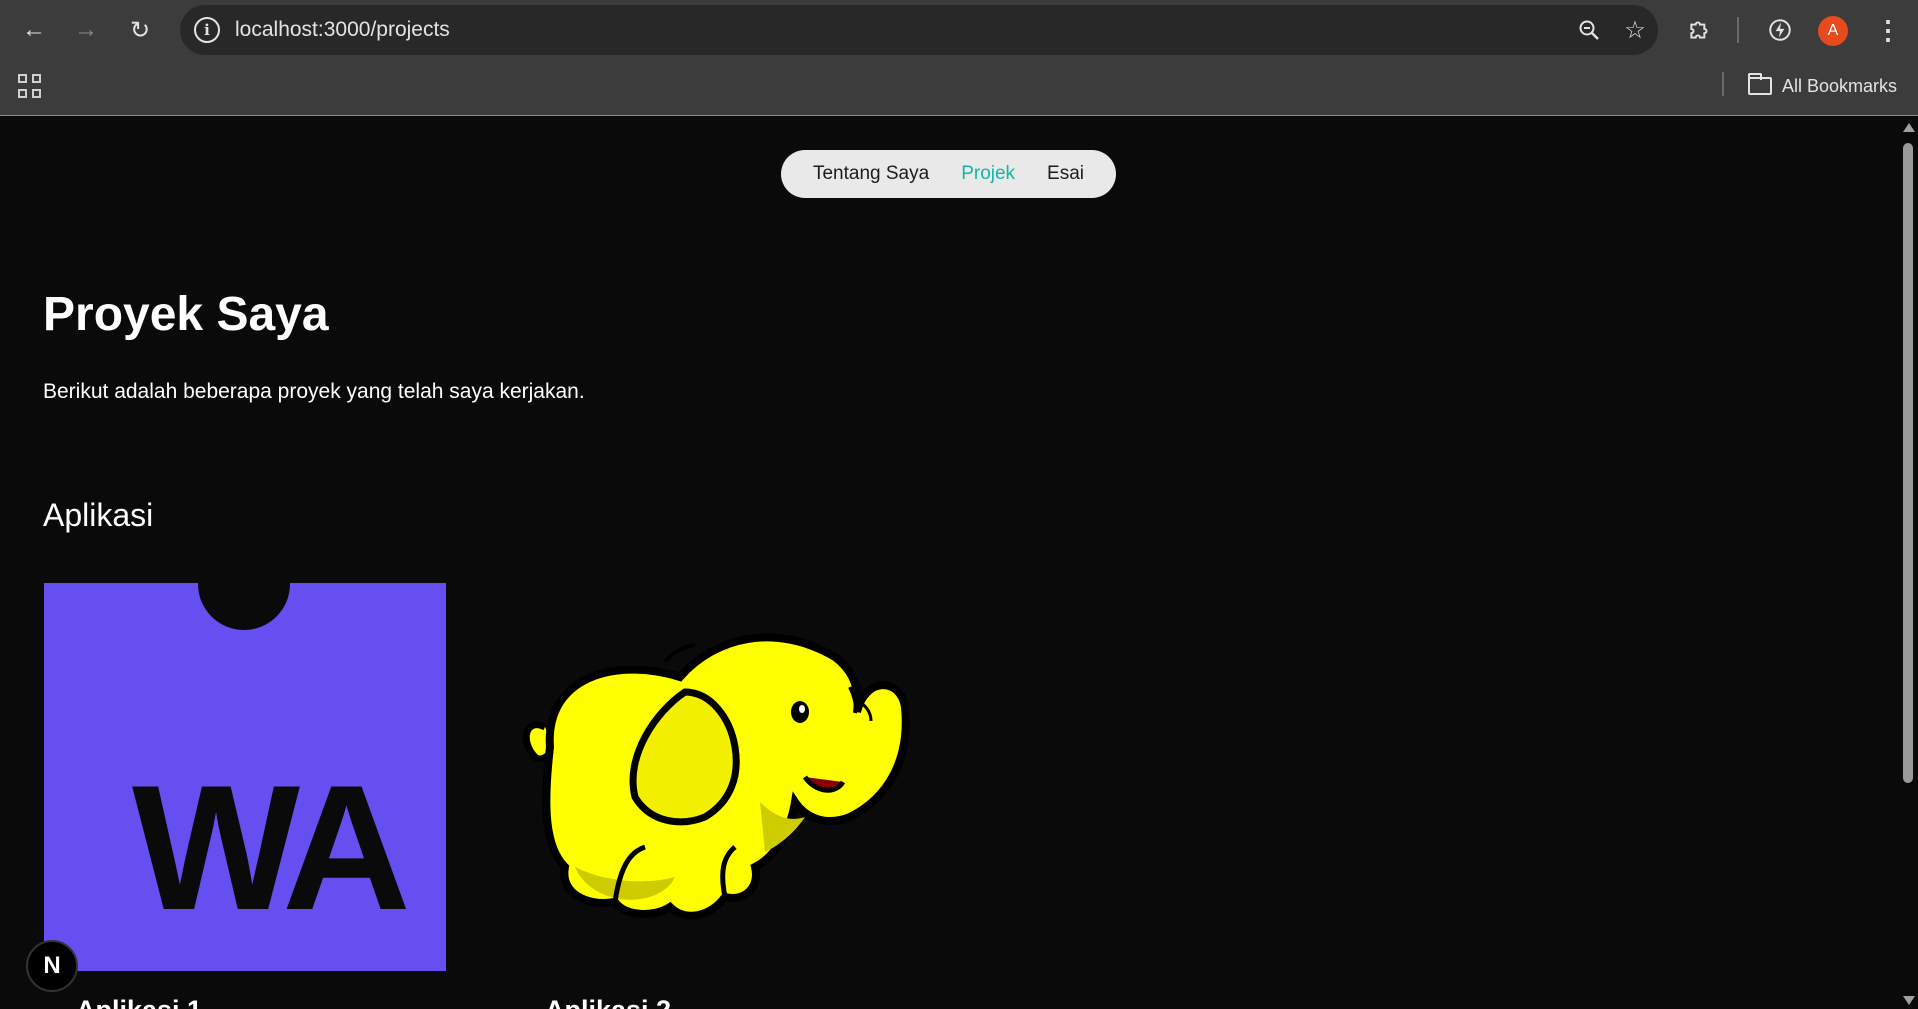 This screenshot has width=1918, height=1009. Describe the element at coordinates (959, 88) in the screenshot. I see `bookmarks-bar` at that location.